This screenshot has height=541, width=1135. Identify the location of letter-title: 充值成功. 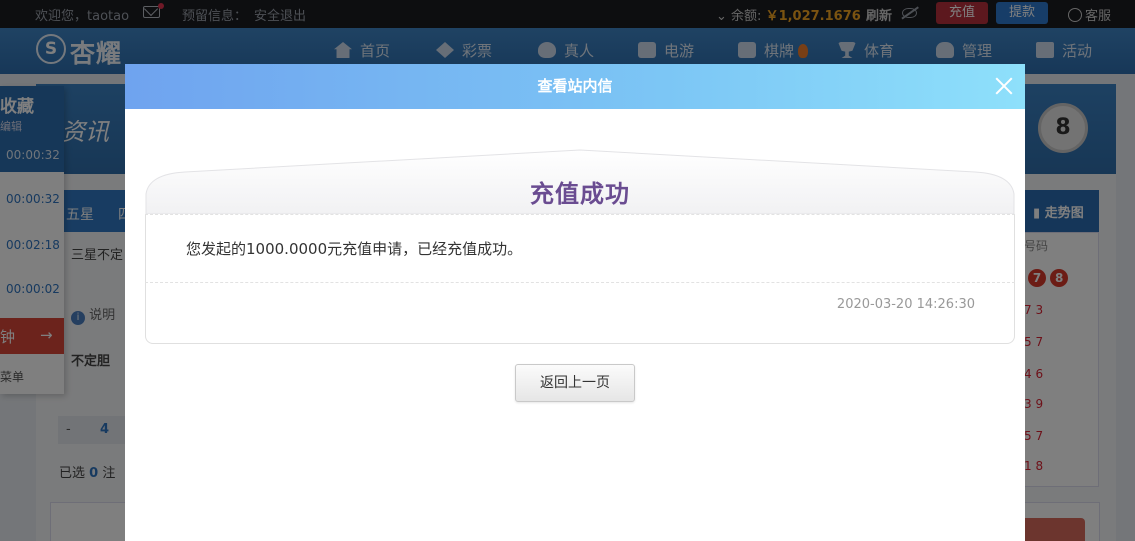
(580, 194).